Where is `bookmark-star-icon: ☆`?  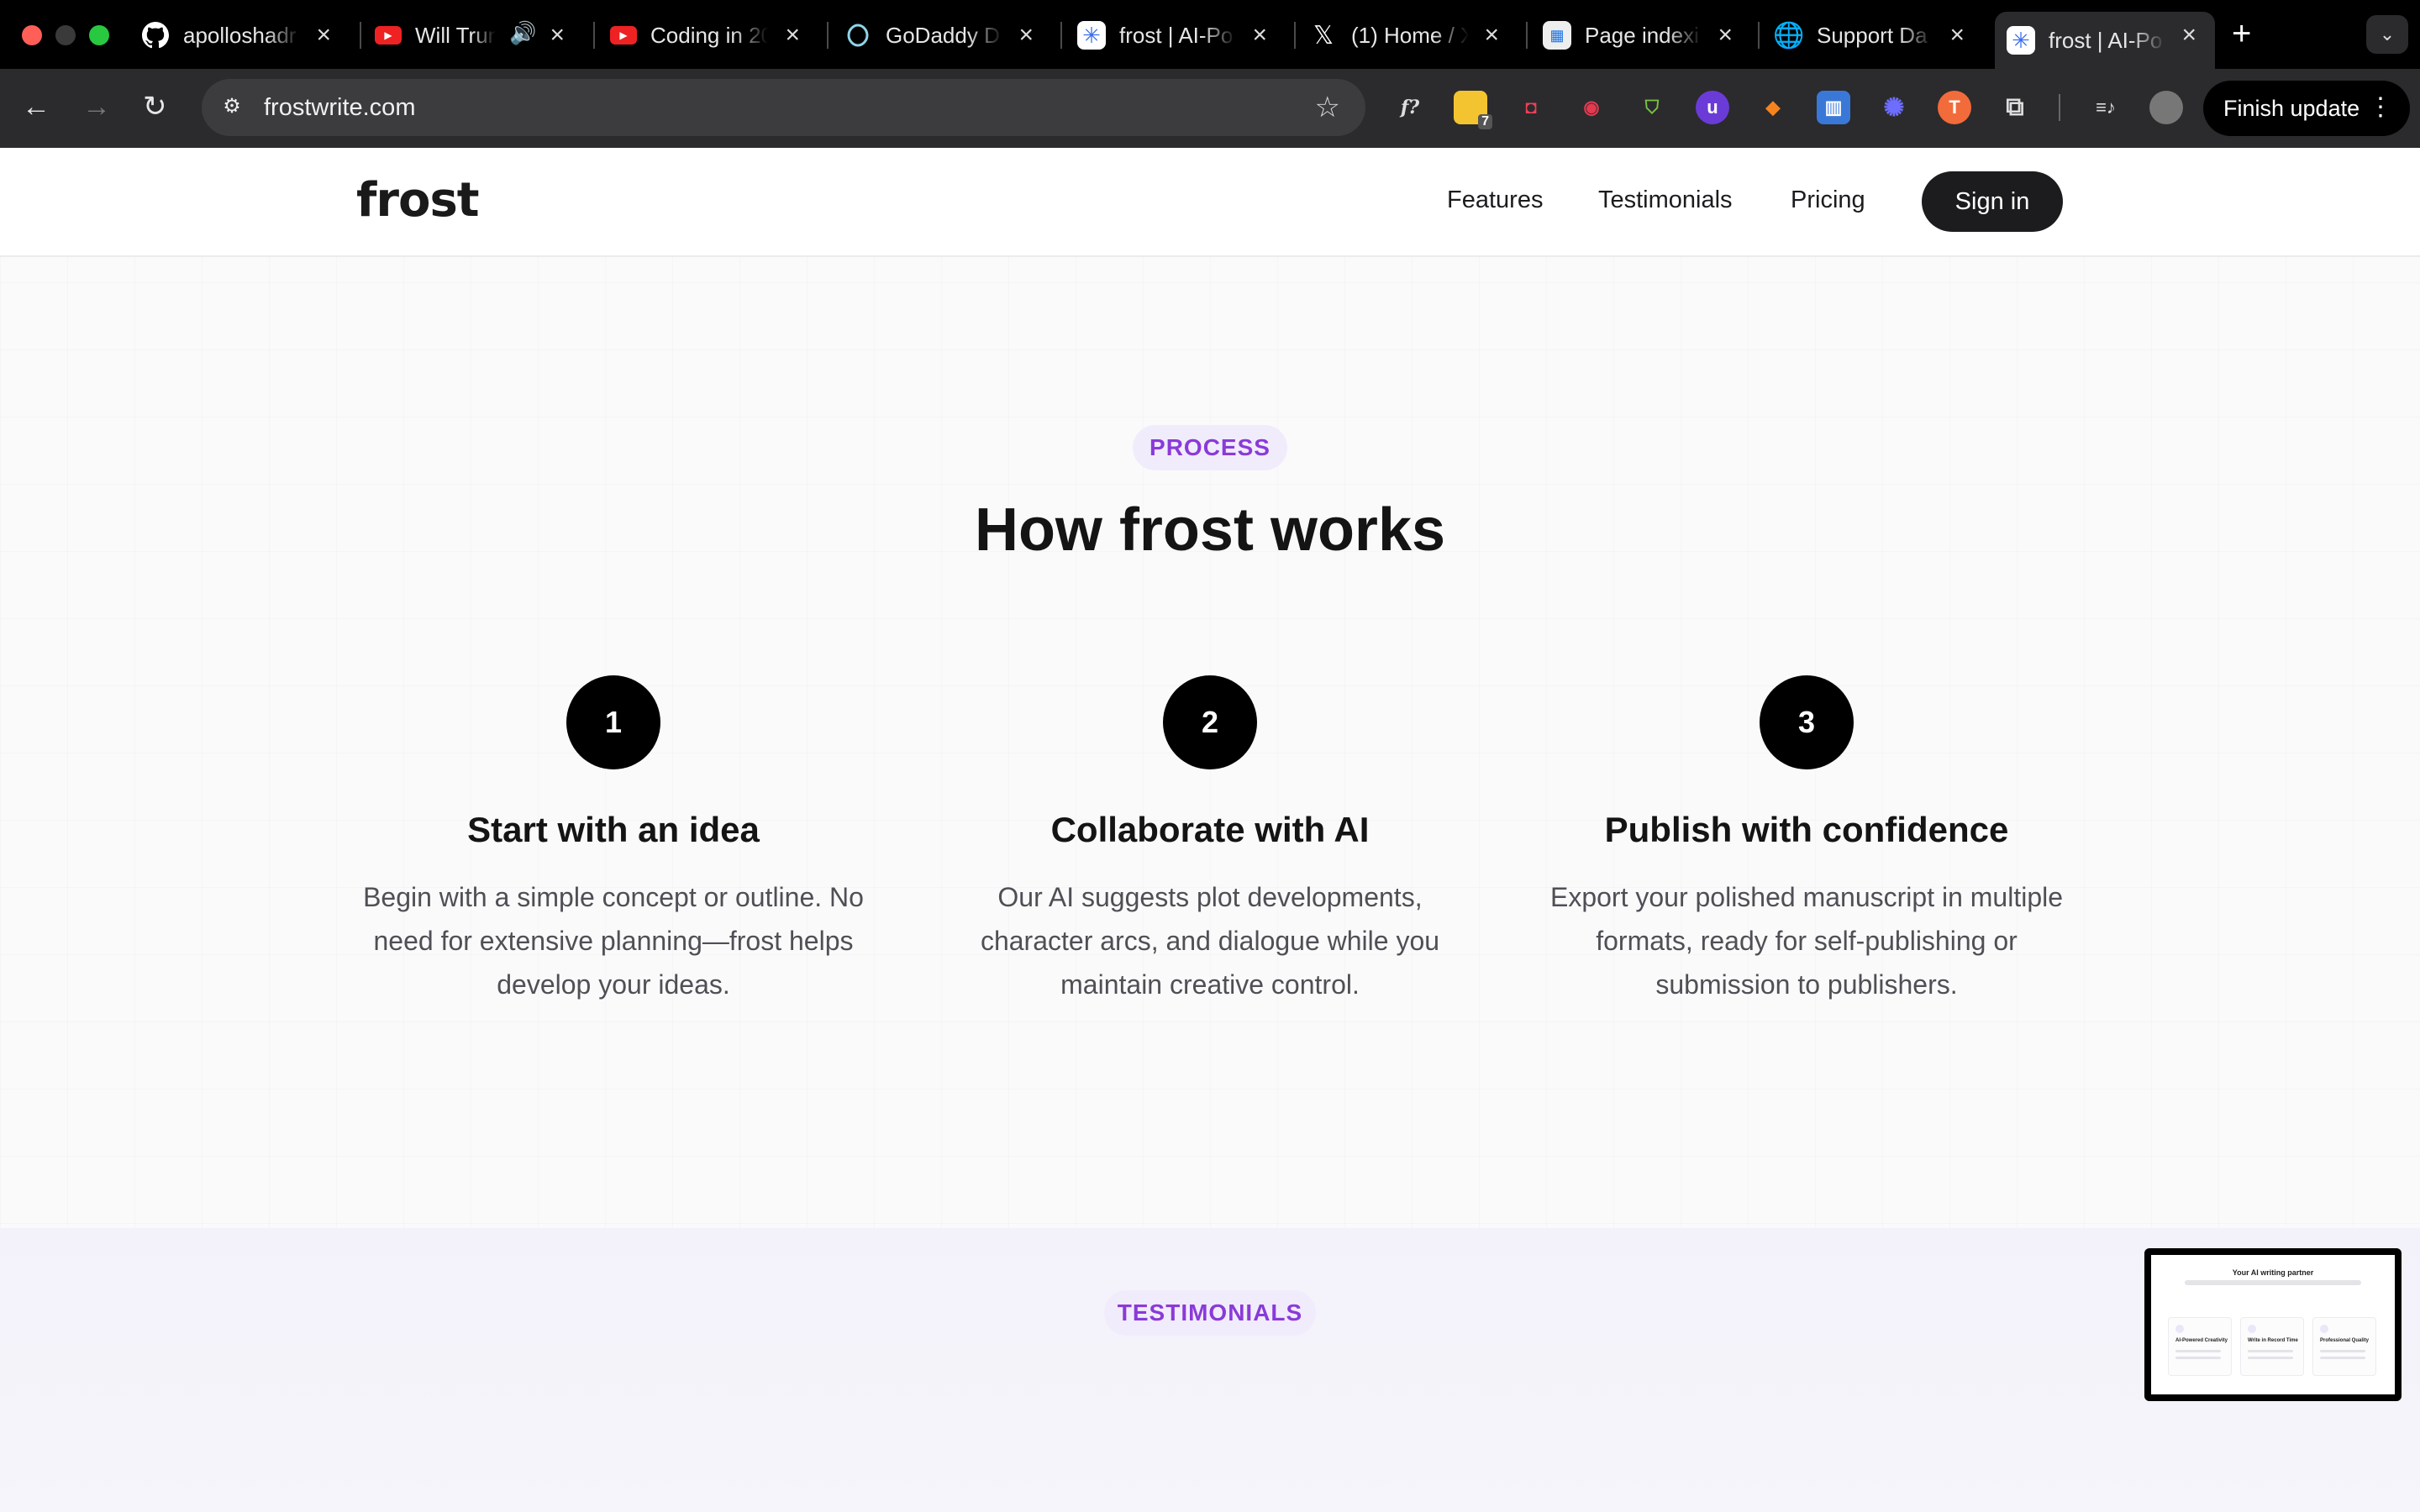
bookmark-star-icon: ☆ is located at coordinates (1327, 107).